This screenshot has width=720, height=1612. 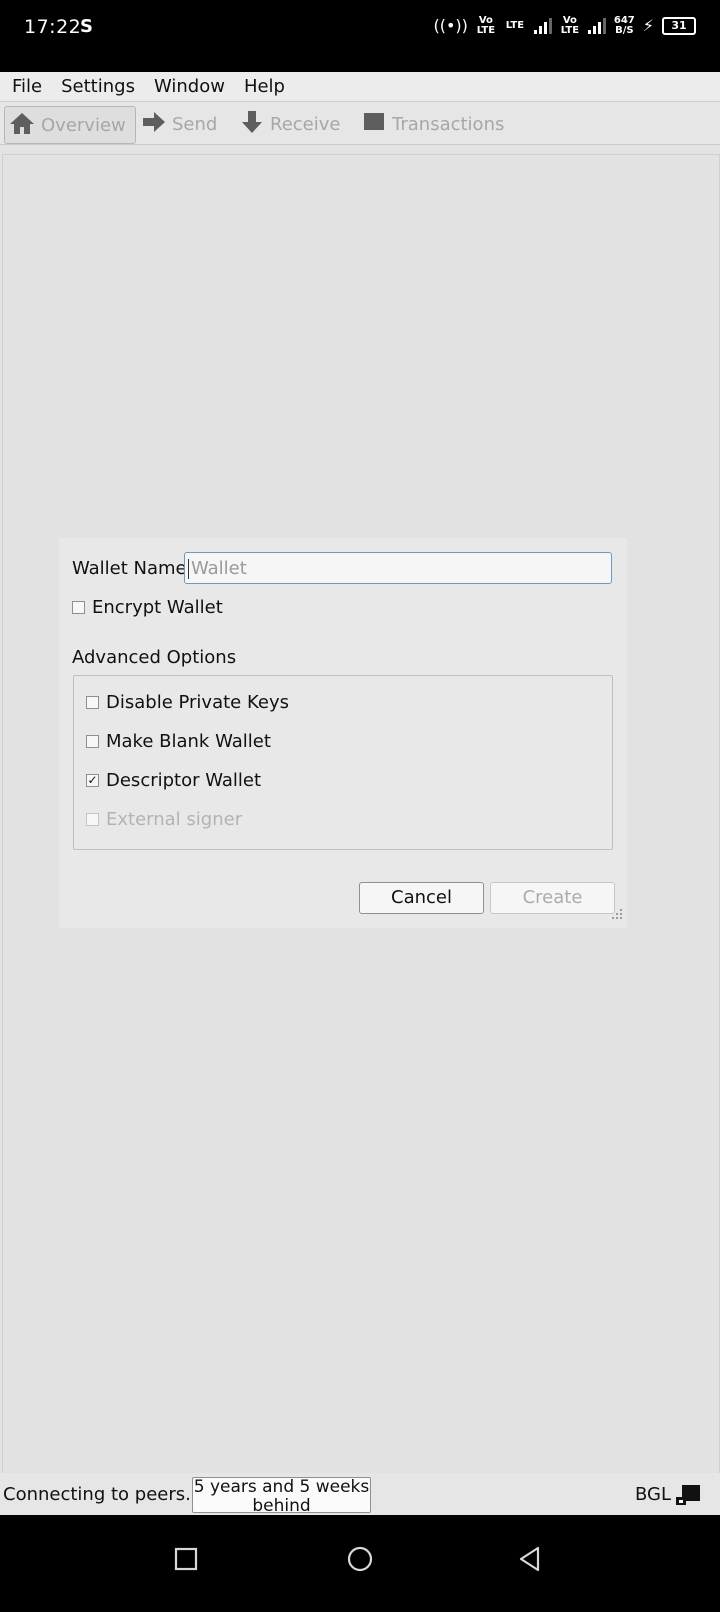 I want to click on descriptor-wallet-checkbox: ✓, so click(x=92, y=780).